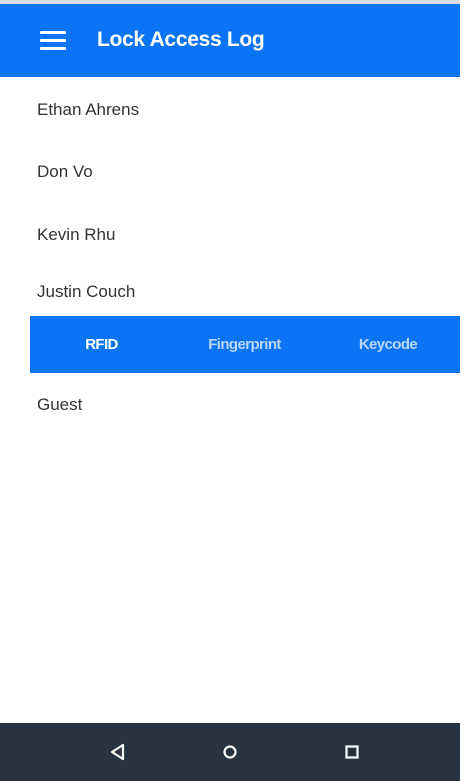 This screenshot has height=781, width=469. I want to click on right-gutter, so click(464, 390).